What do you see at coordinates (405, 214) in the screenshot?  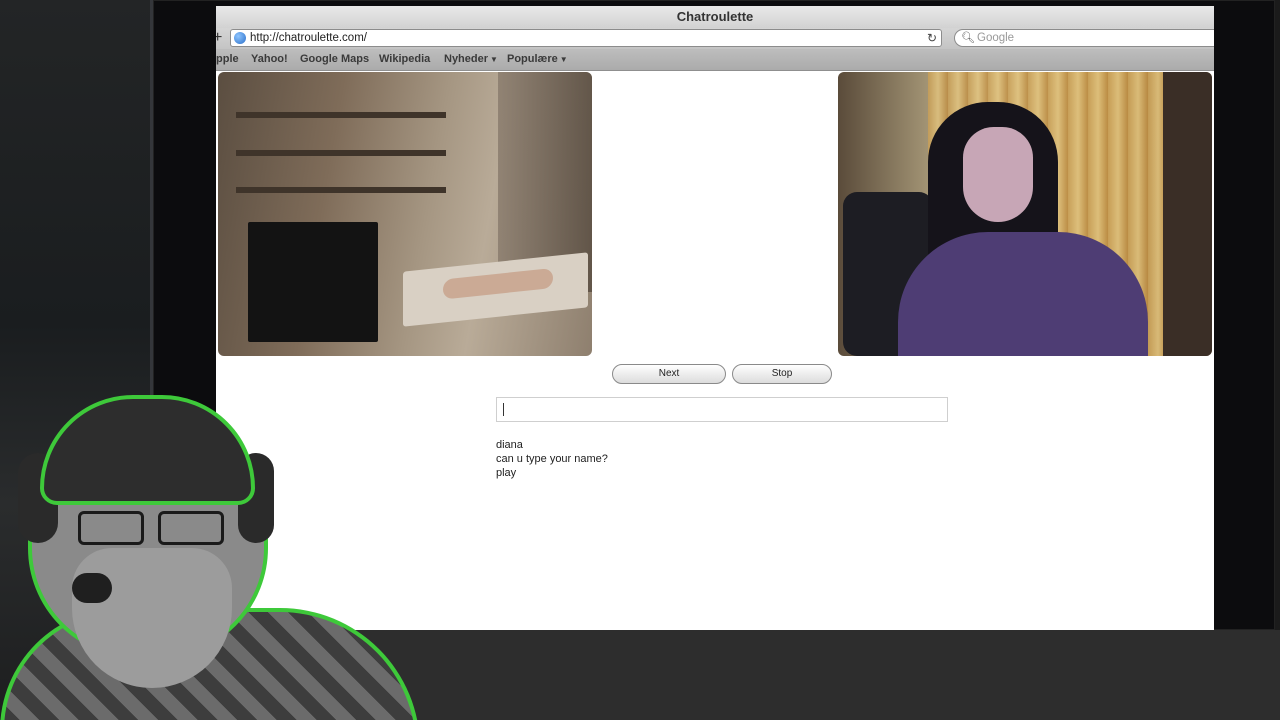 I see `local-video` at bounding box center [405, 214].